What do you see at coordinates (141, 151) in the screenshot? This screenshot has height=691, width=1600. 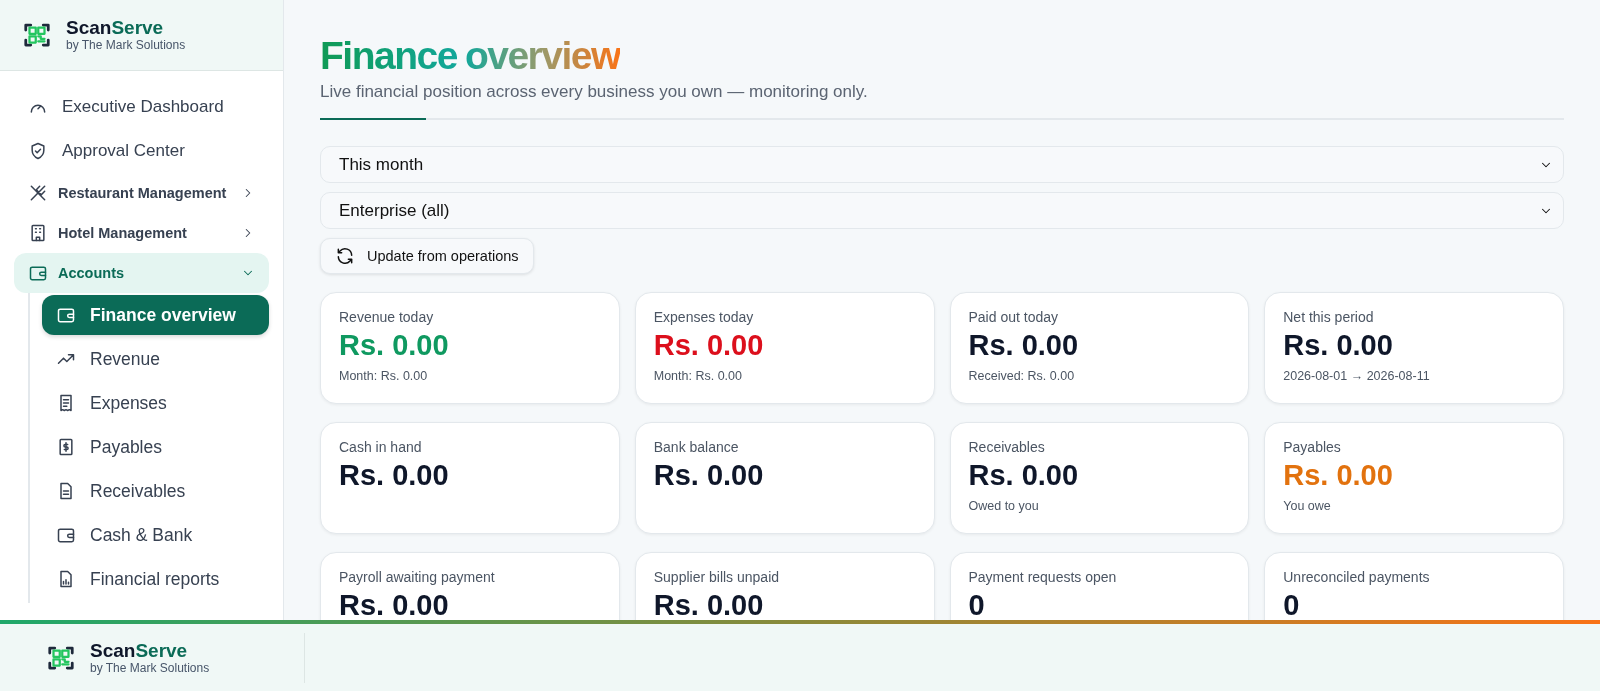 I see `sidebar-item: Approval Center` at bounding box center [141, 151].